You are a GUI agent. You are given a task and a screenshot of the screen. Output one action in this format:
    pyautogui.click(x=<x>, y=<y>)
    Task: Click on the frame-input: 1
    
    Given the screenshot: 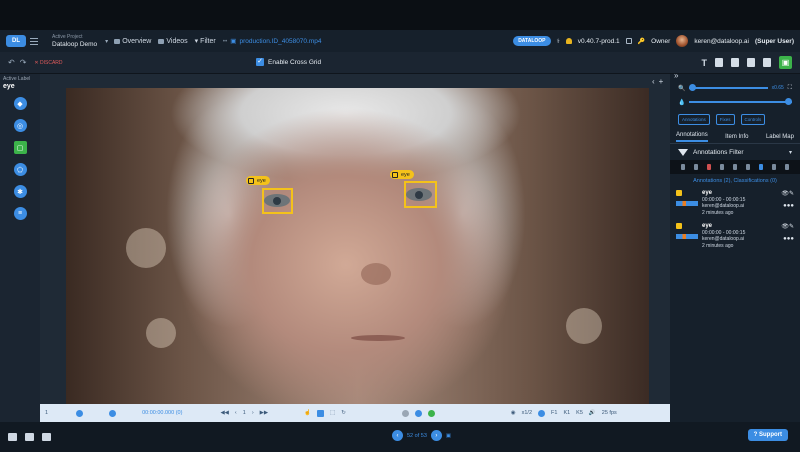 What is the action you would take?
    pyautogui.click(x=244, y=413)
    